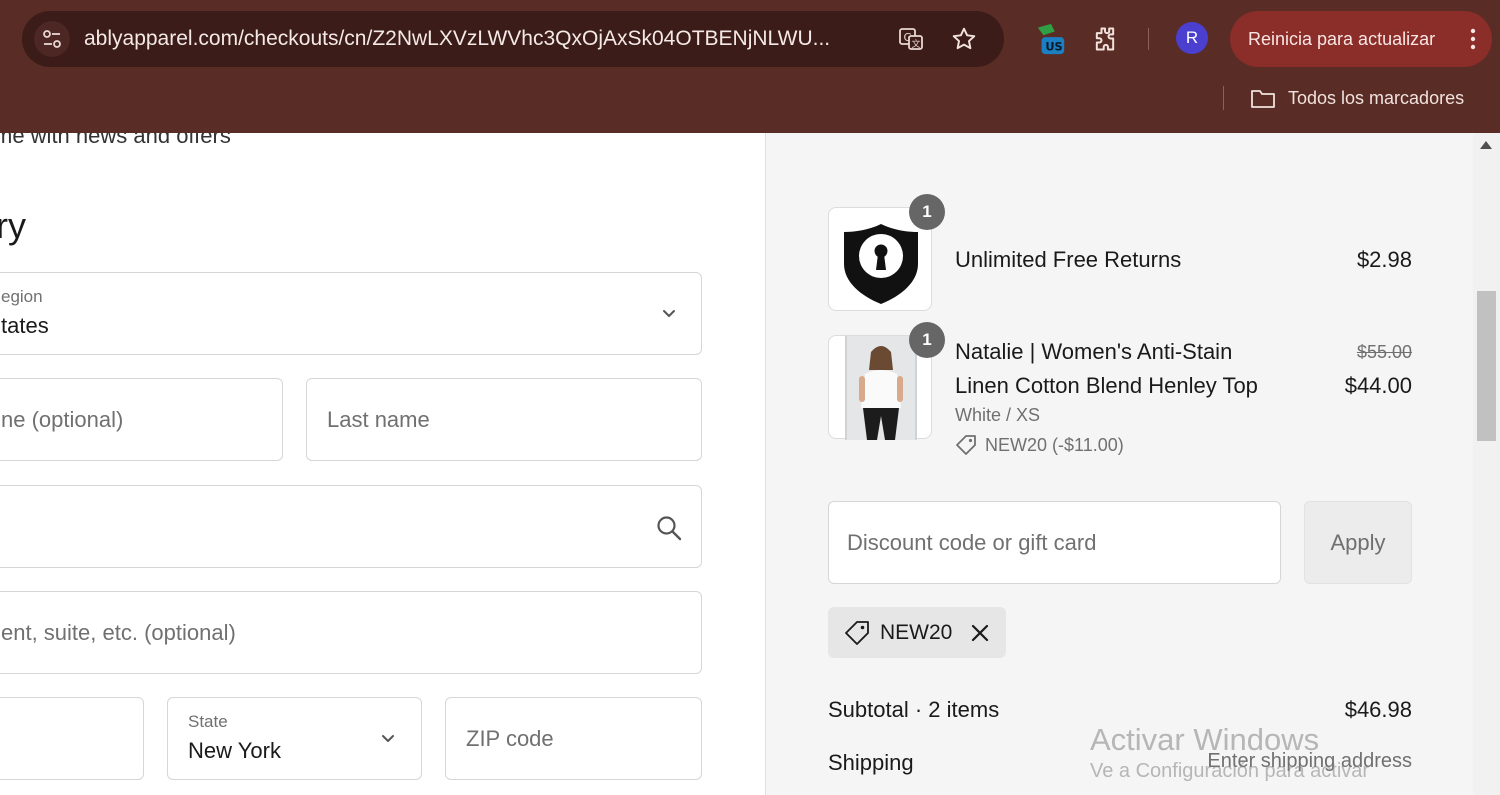 This screenshot has width=1500, height=795. Describe the element at coordinates (1384, 352) in the screenshot. I see `original-price: $55.00` at that location.